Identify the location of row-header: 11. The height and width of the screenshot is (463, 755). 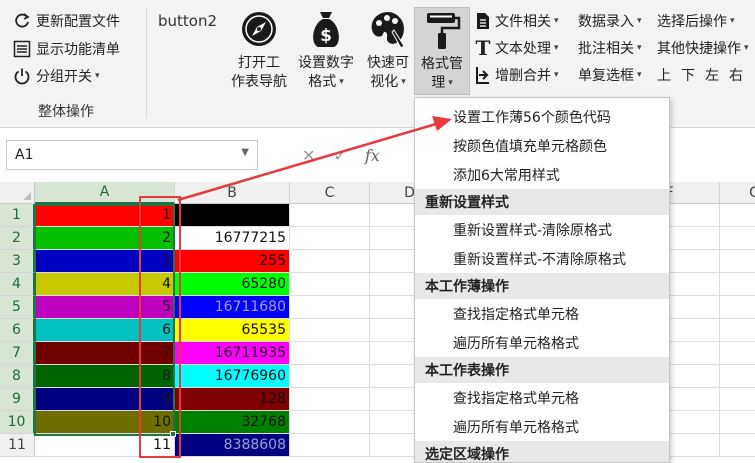
(17, 445).